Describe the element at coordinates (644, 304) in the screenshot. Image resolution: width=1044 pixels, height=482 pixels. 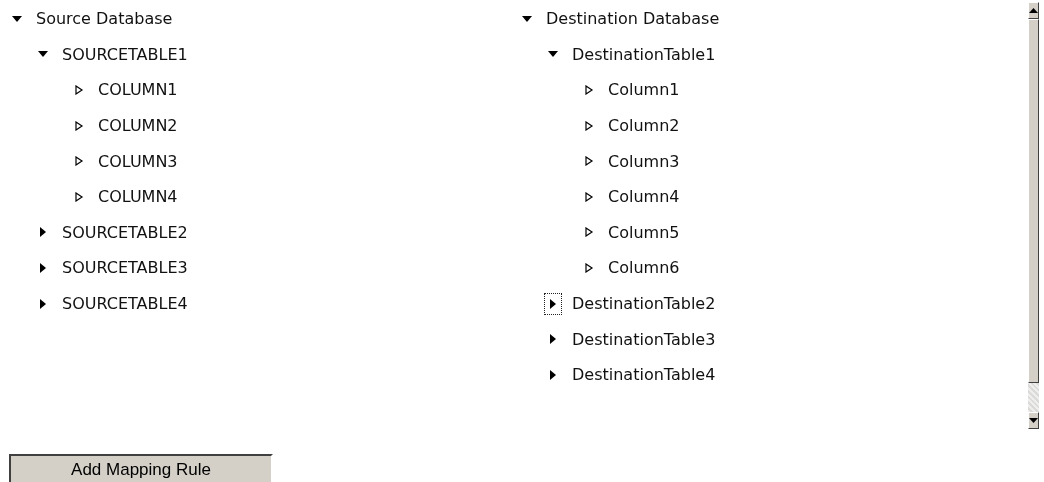
I see `tree-item: DestinationTable2` at that location.